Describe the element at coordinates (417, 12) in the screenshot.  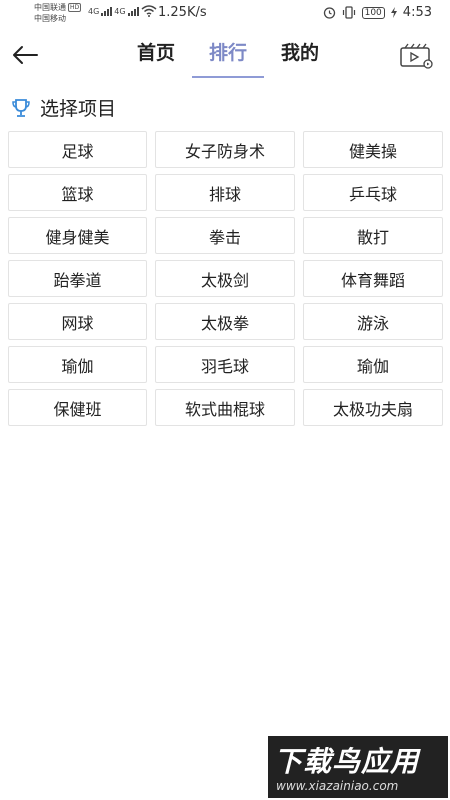
I see `clock-time: 4:53` at that location.